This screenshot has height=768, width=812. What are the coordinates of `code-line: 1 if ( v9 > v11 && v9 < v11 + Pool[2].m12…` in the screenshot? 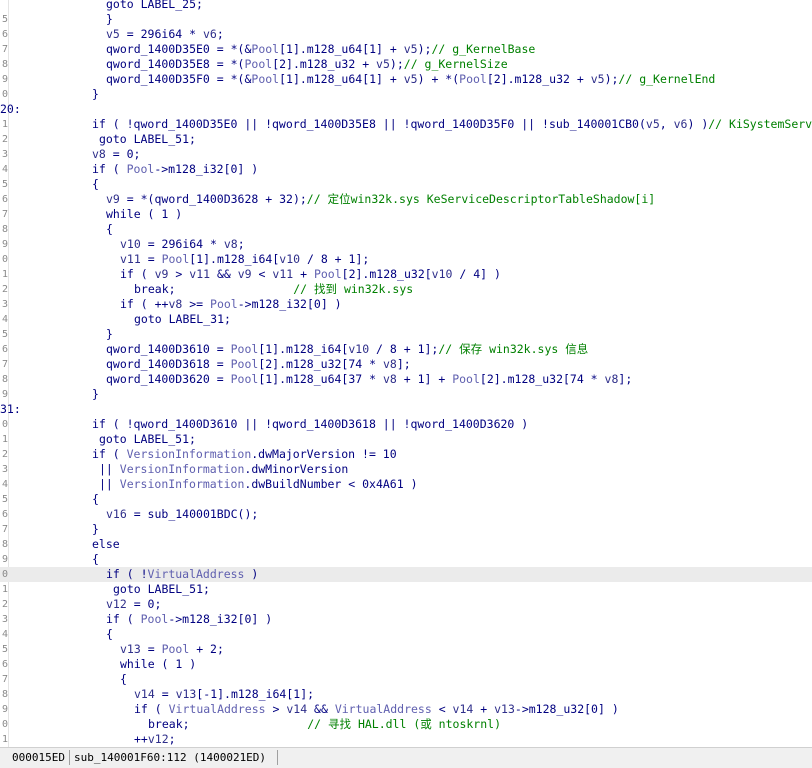 It's located at (406, 274).